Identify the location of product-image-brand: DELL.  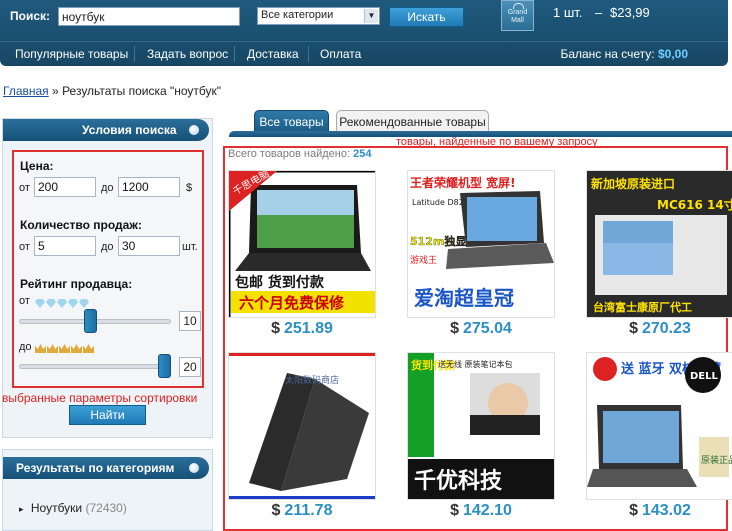
(704, 376).